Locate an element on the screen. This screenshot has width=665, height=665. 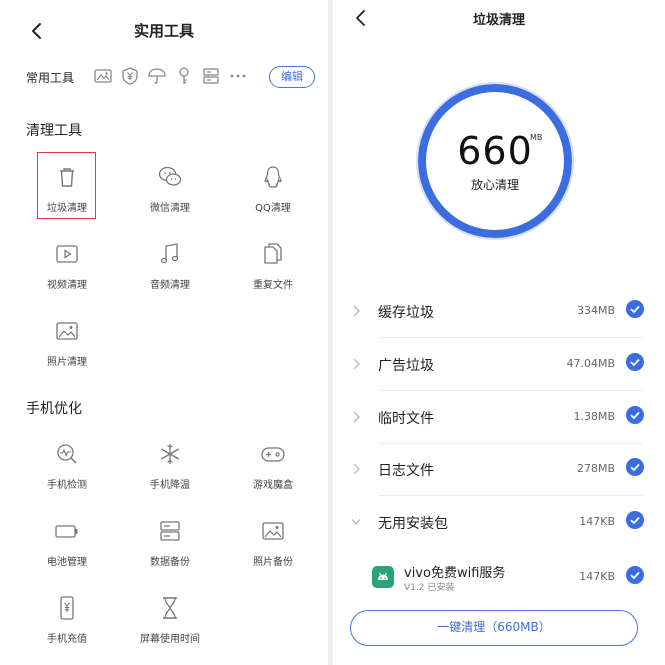
tool-audio-clean: 音频清理 is located at coordinates (170, 266).